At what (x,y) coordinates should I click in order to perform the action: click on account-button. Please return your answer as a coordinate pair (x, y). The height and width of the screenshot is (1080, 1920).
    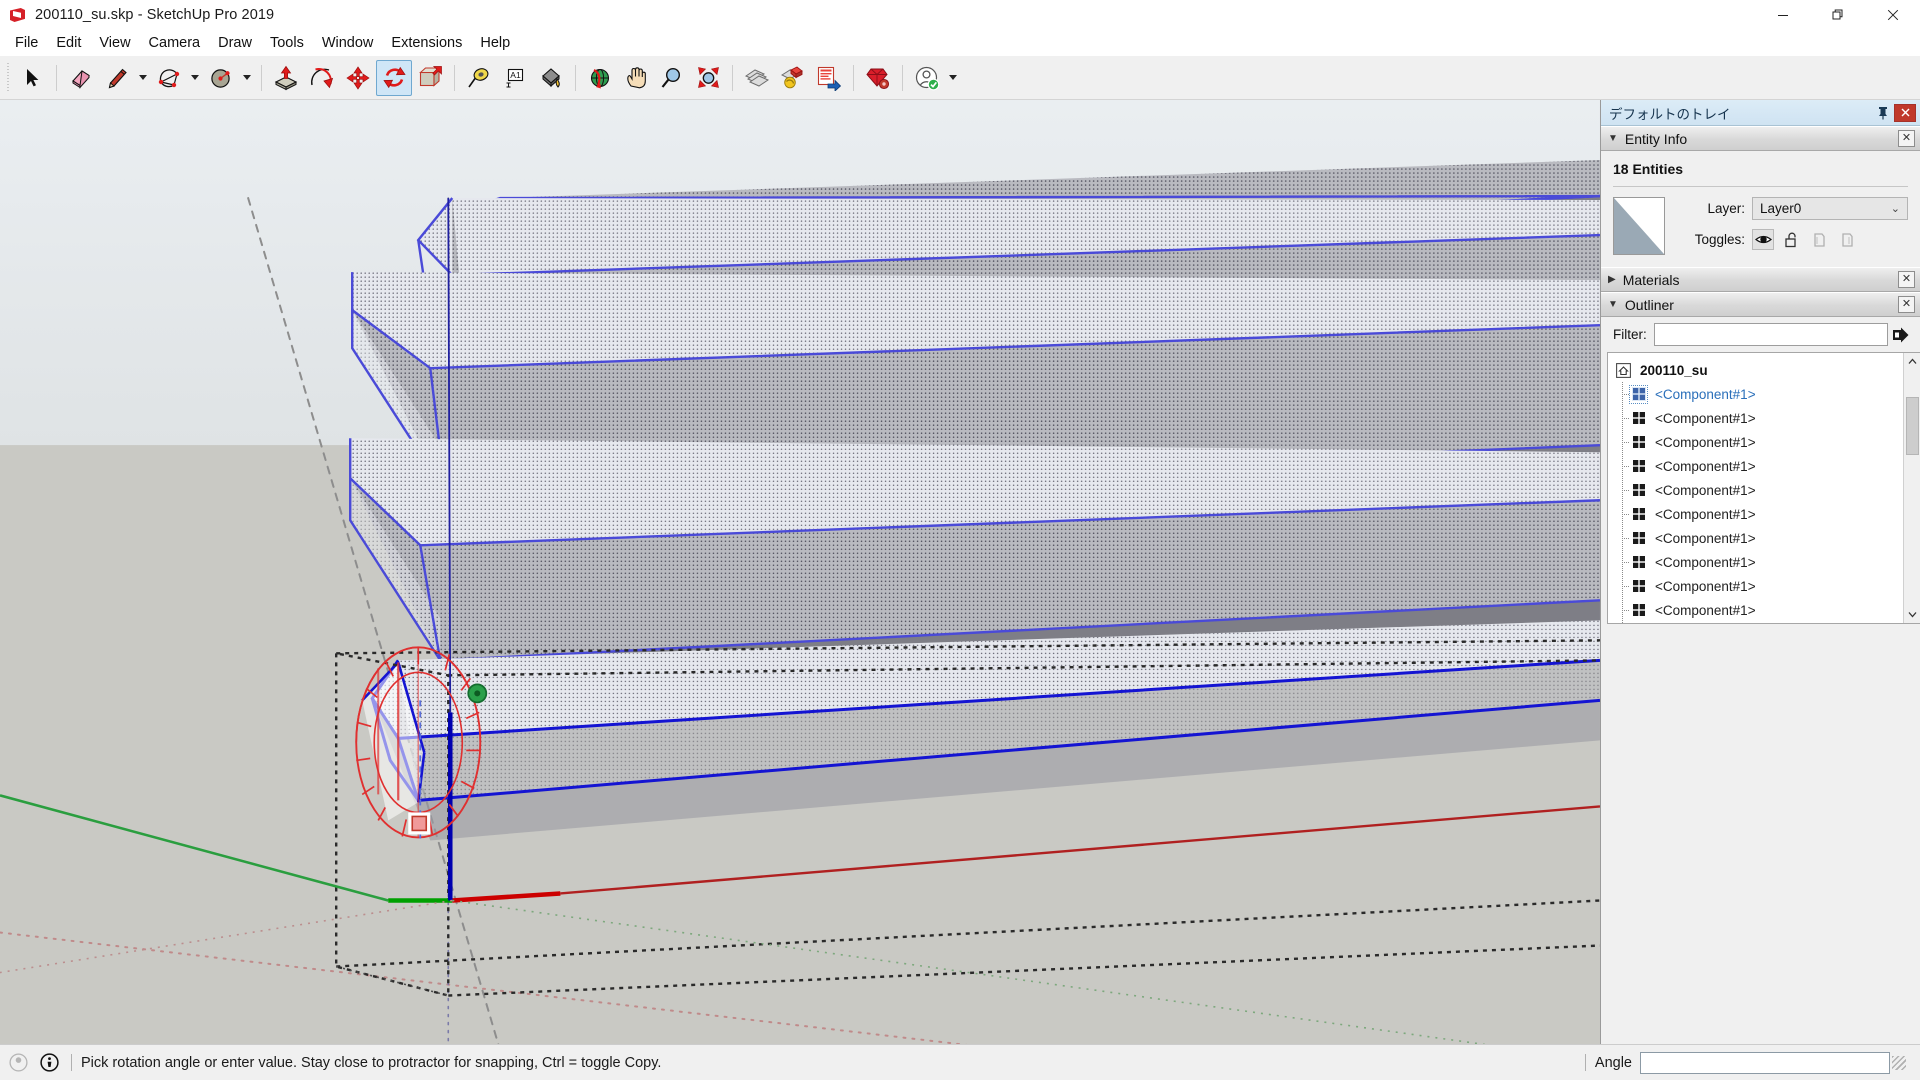
    Looking at the image, I should click on (927, 78).